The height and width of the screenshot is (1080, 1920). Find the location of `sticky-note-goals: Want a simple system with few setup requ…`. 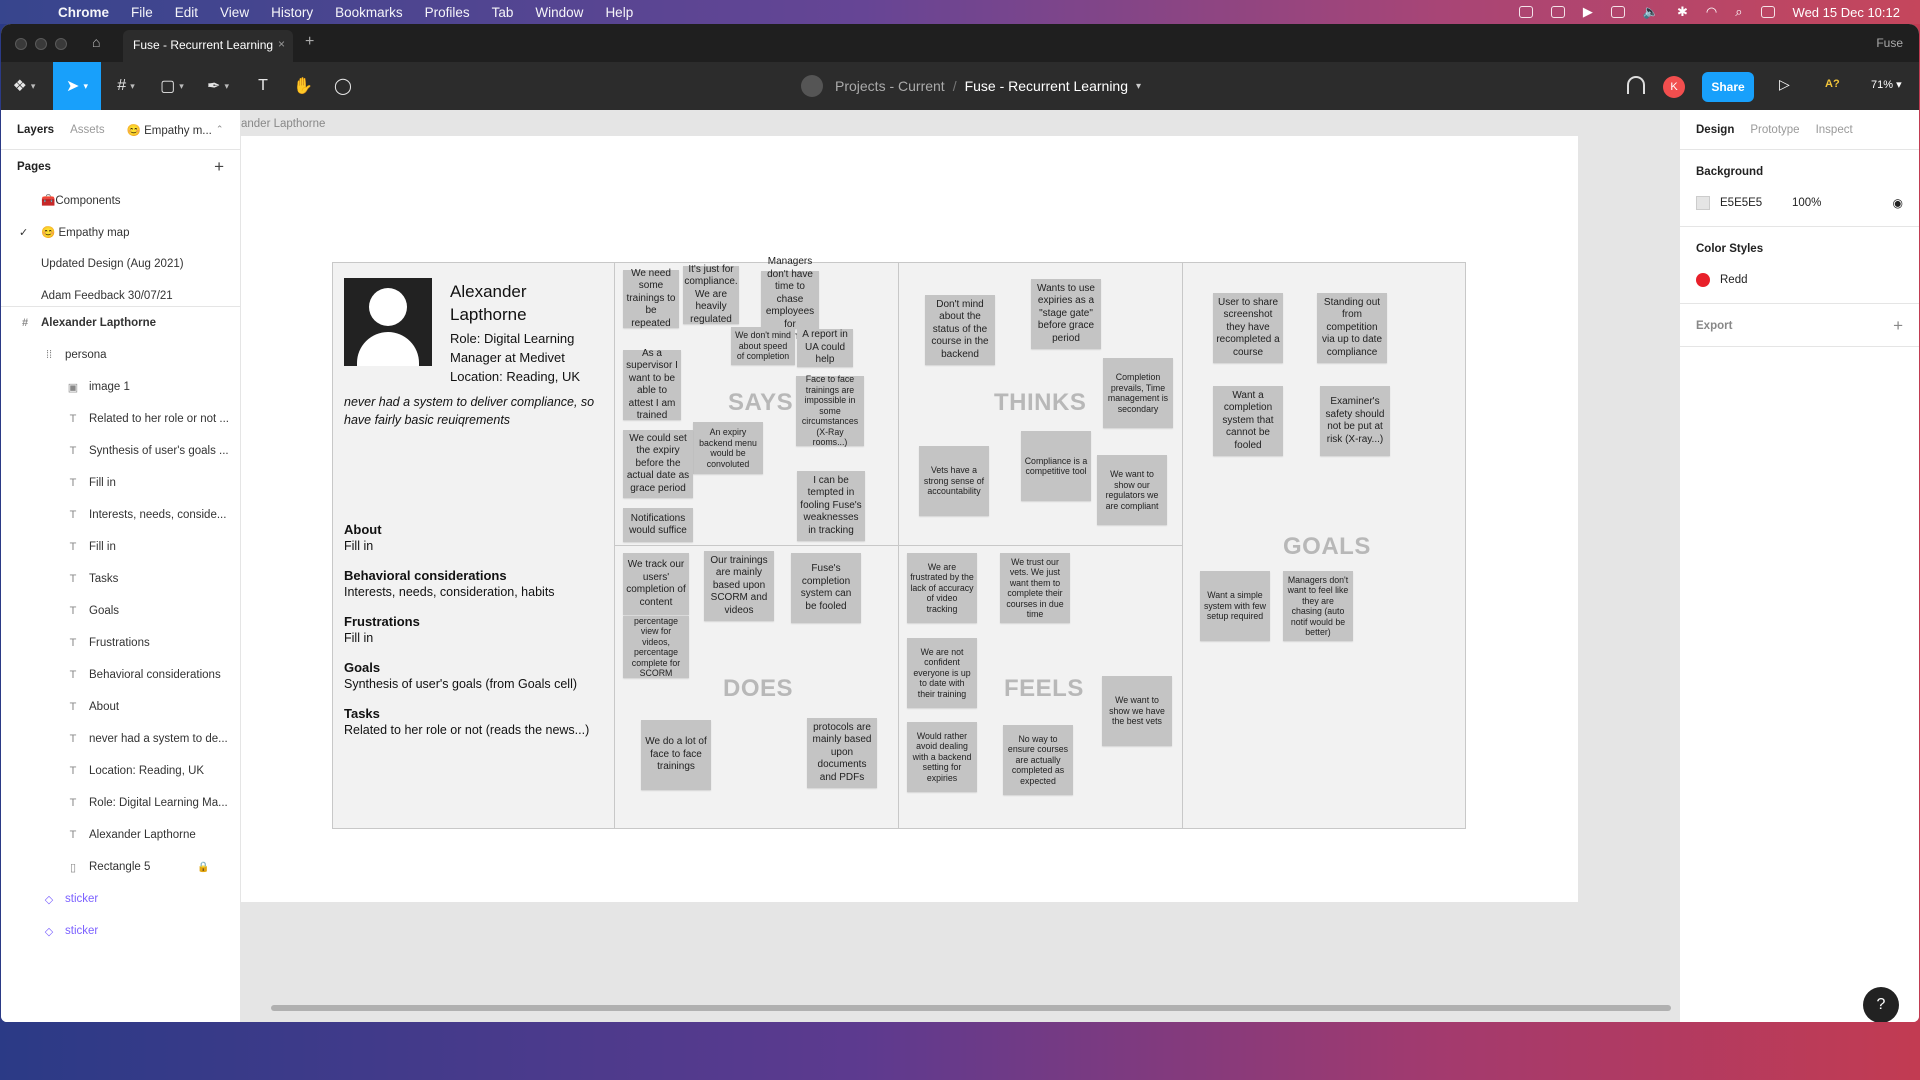

sticky-note-goals: Want a simple system with few setup requ… is located at coordinates (1235, 606).